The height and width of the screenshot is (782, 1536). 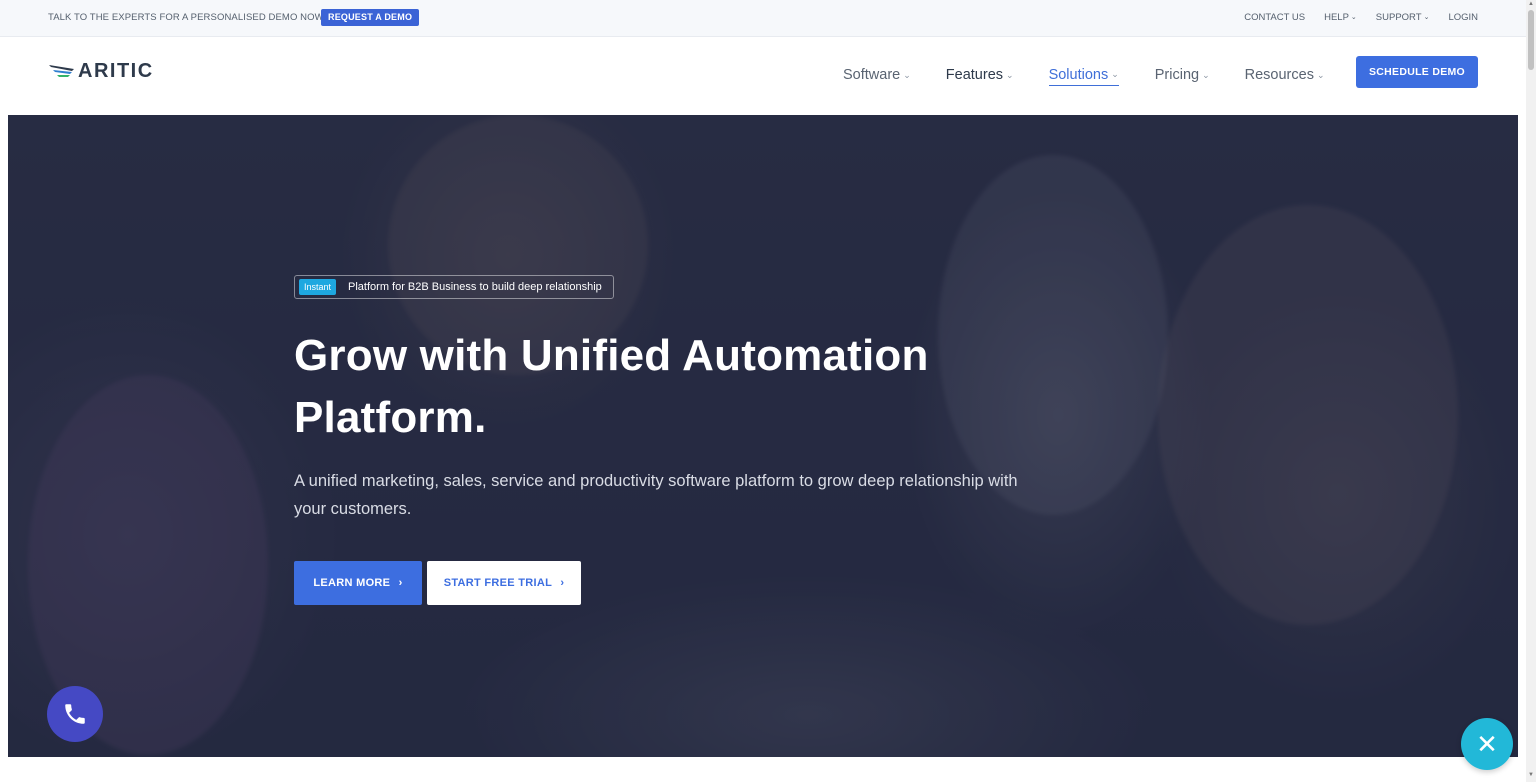 I want to click on nav-label: Resources, so click(x=1279, y=75).